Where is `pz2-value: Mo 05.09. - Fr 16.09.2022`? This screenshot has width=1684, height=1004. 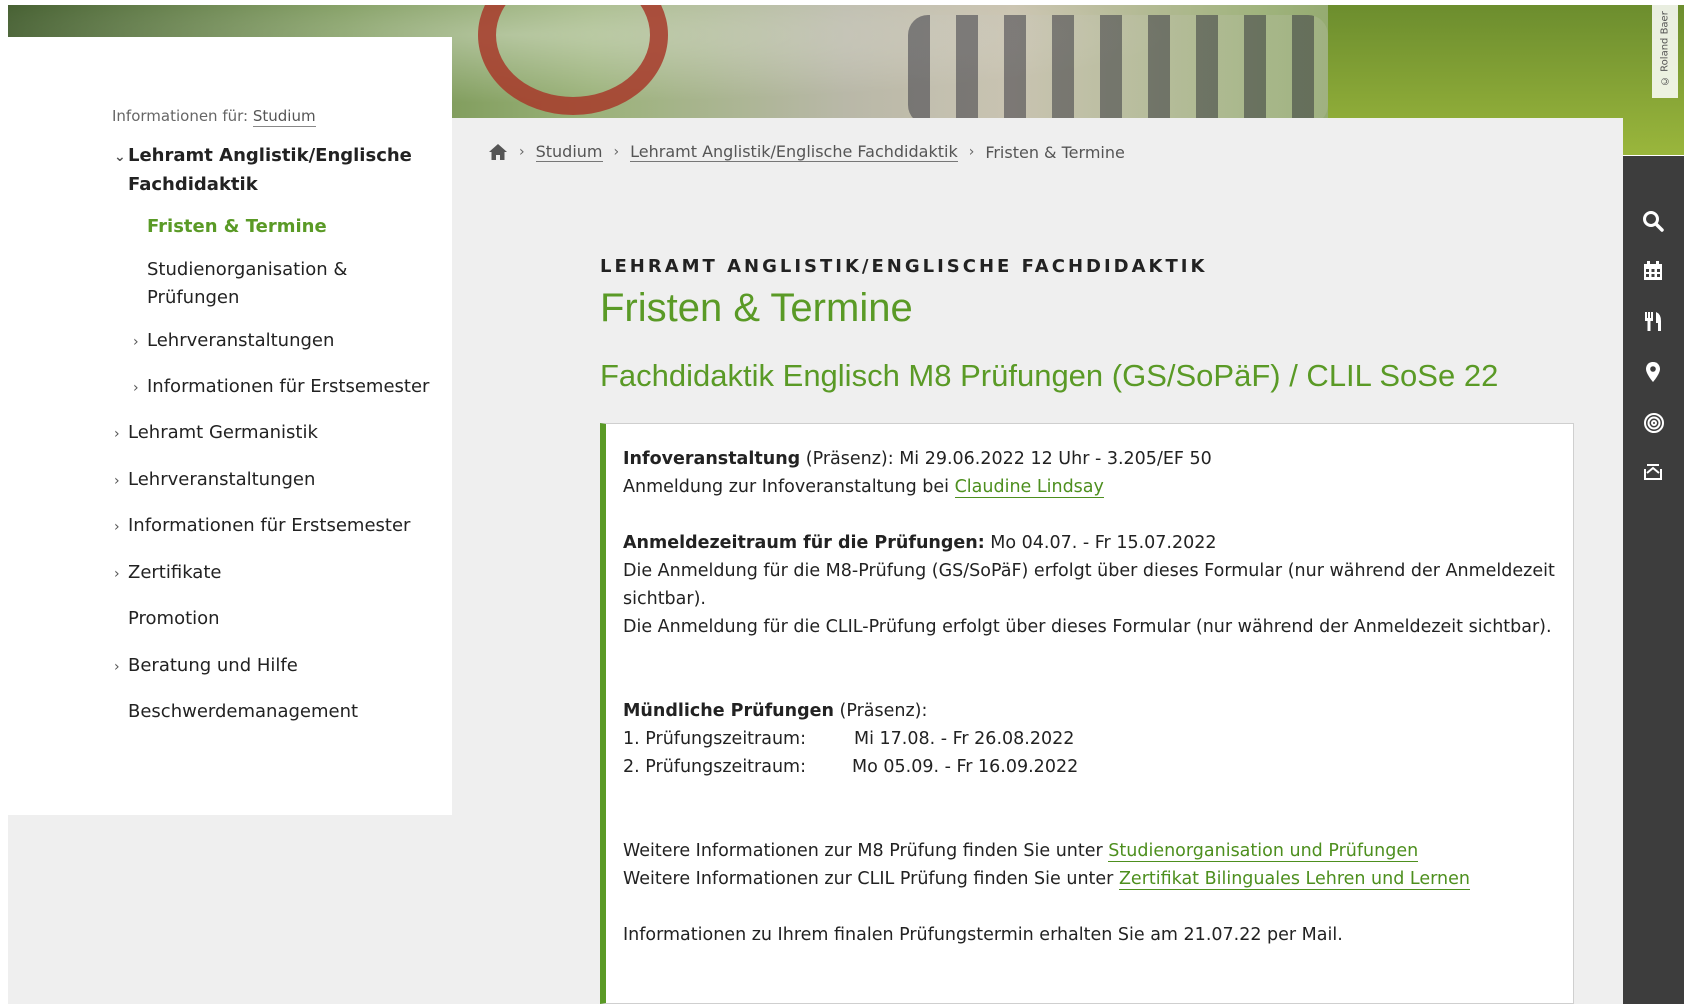 pz2-value: Mo 05.09. - Fr 16.09.2022 is located at coordinates (965, 767).